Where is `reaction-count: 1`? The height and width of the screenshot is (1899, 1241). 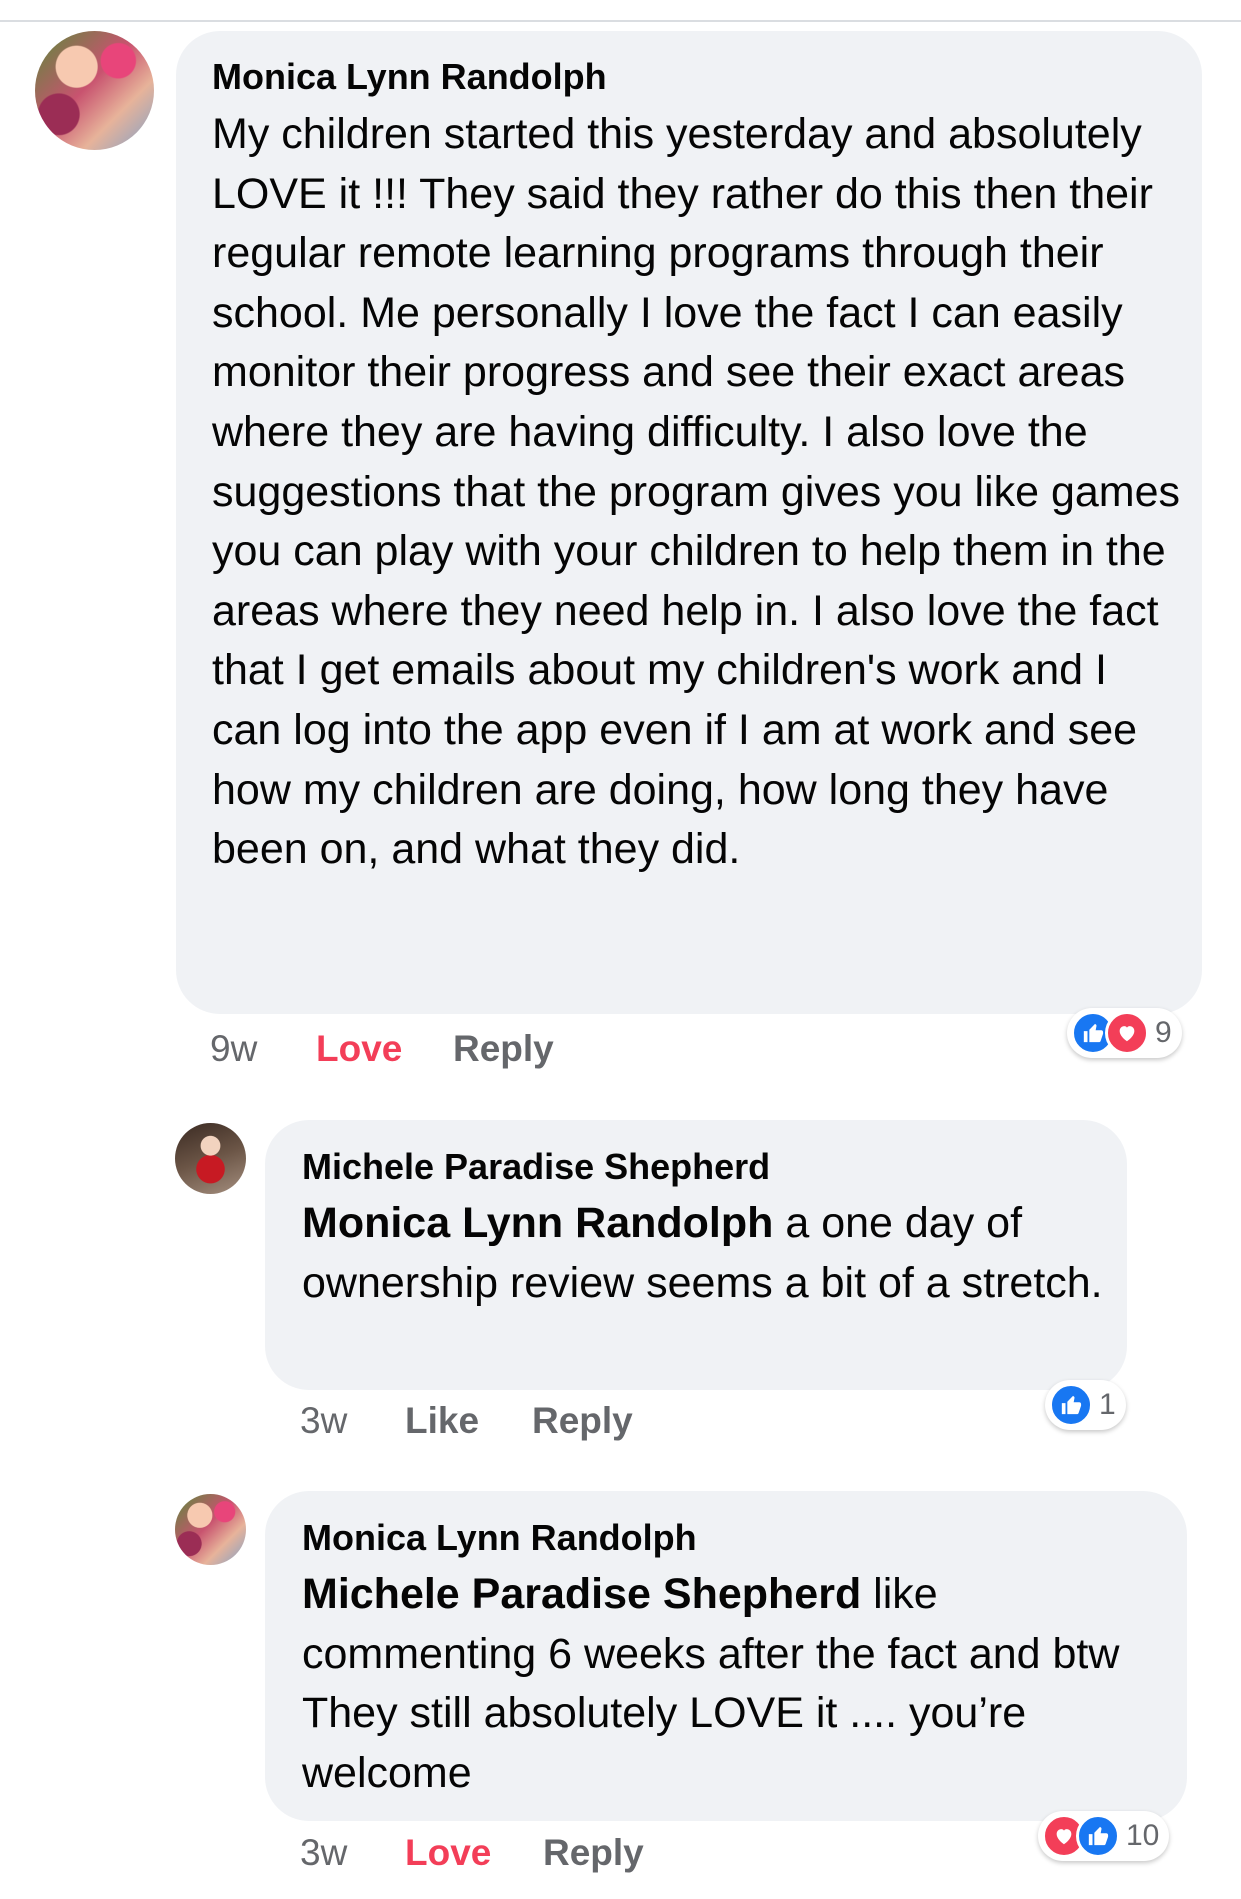
reaction-count: 1 is located at coordinates (1107, 1404).